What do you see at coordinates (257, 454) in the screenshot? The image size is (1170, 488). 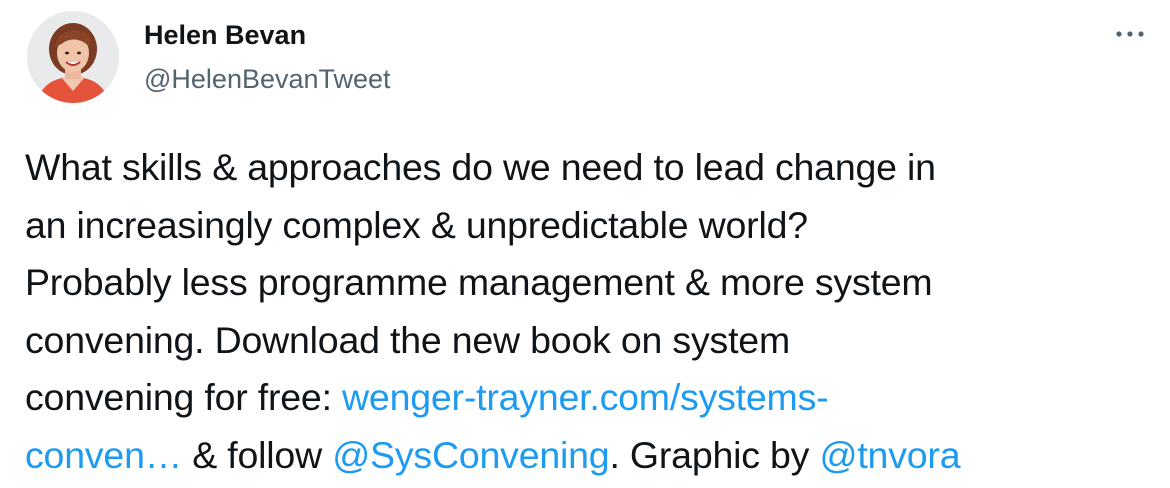 I see `tweet-line-6-text-1: & follow` at bounding box center [257, 454].